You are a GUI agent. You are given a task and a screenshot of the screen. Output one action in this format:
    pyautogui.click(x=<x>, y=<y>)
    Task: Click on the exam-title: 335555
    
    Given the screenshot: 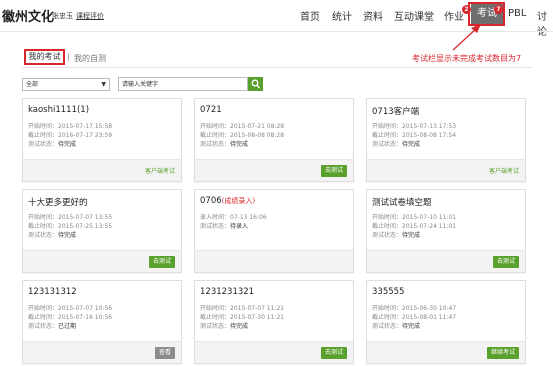 What is the action you would take?
    pyautogui.click(x=388, y=292)
    